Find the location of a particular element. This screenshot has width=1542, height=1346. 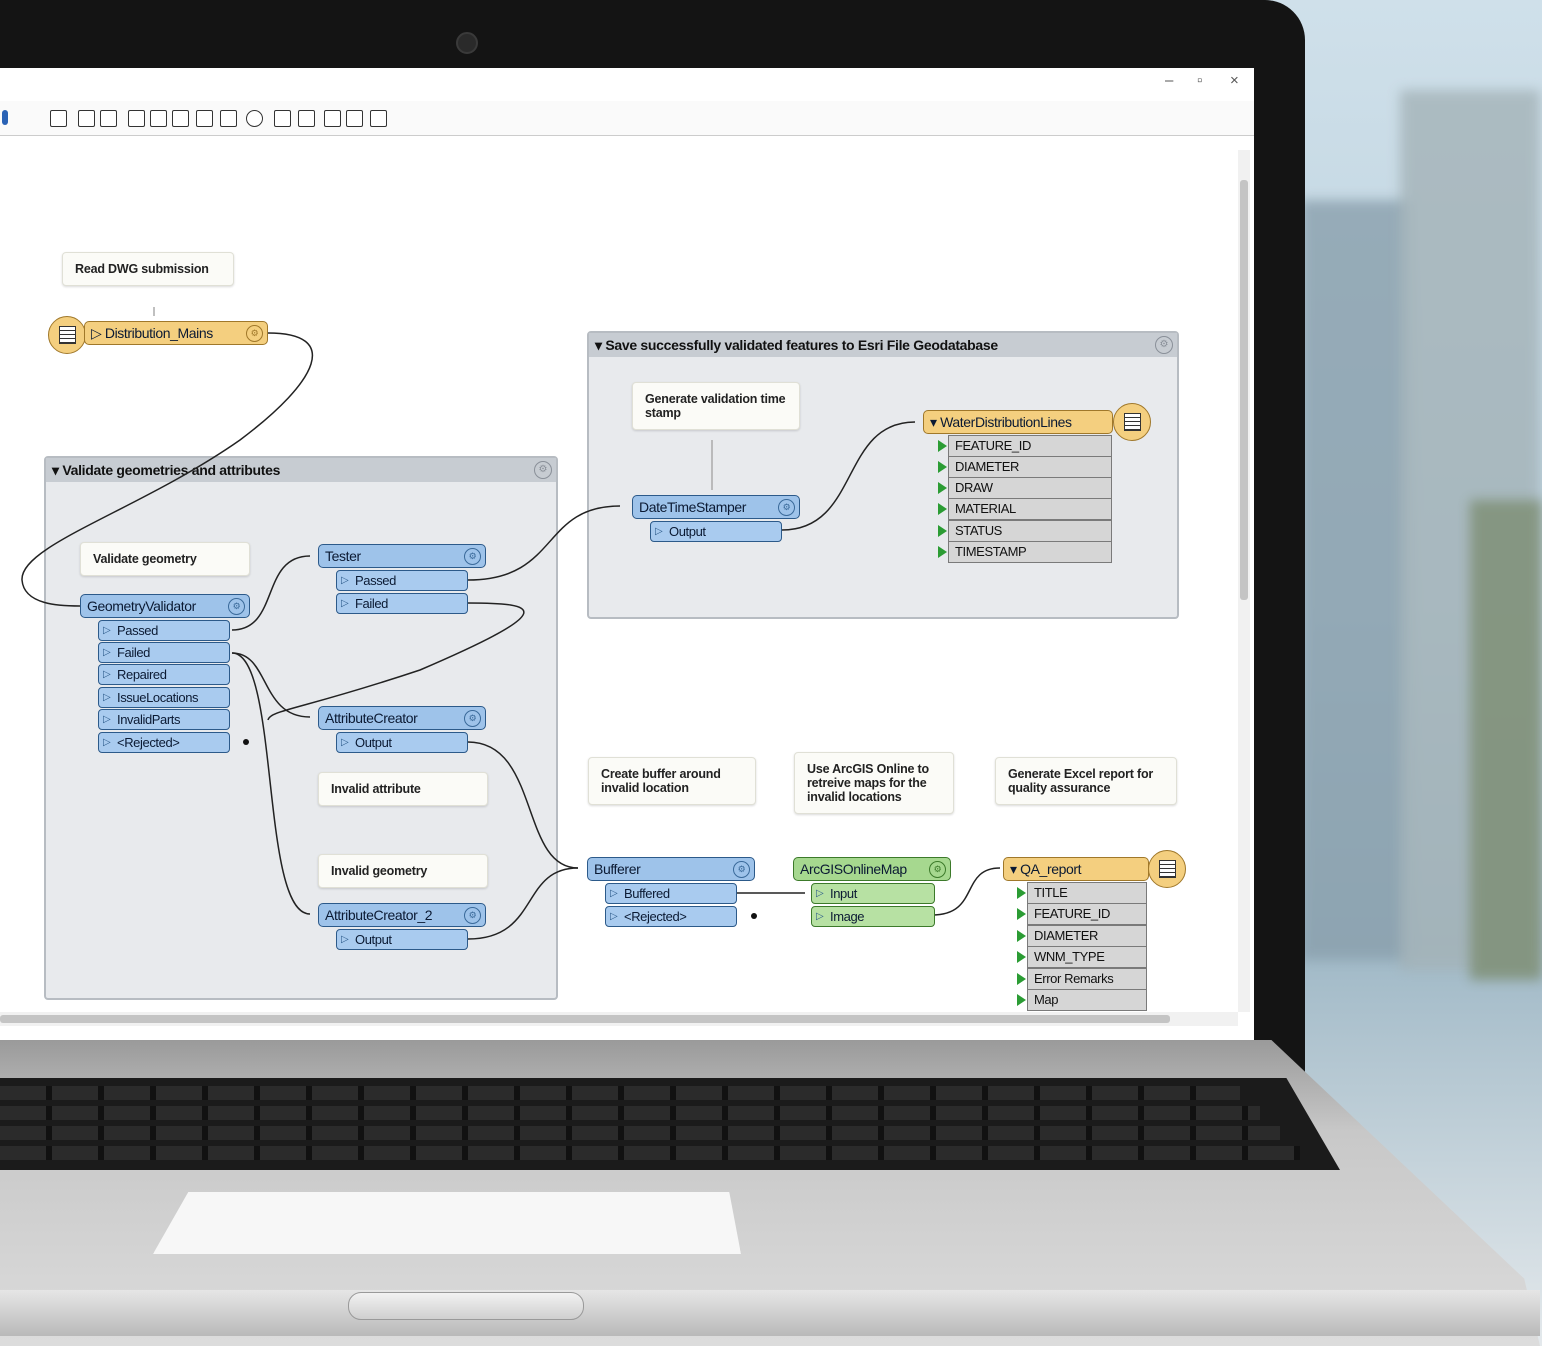

input-port: Input is located at coordinates (873, 893).